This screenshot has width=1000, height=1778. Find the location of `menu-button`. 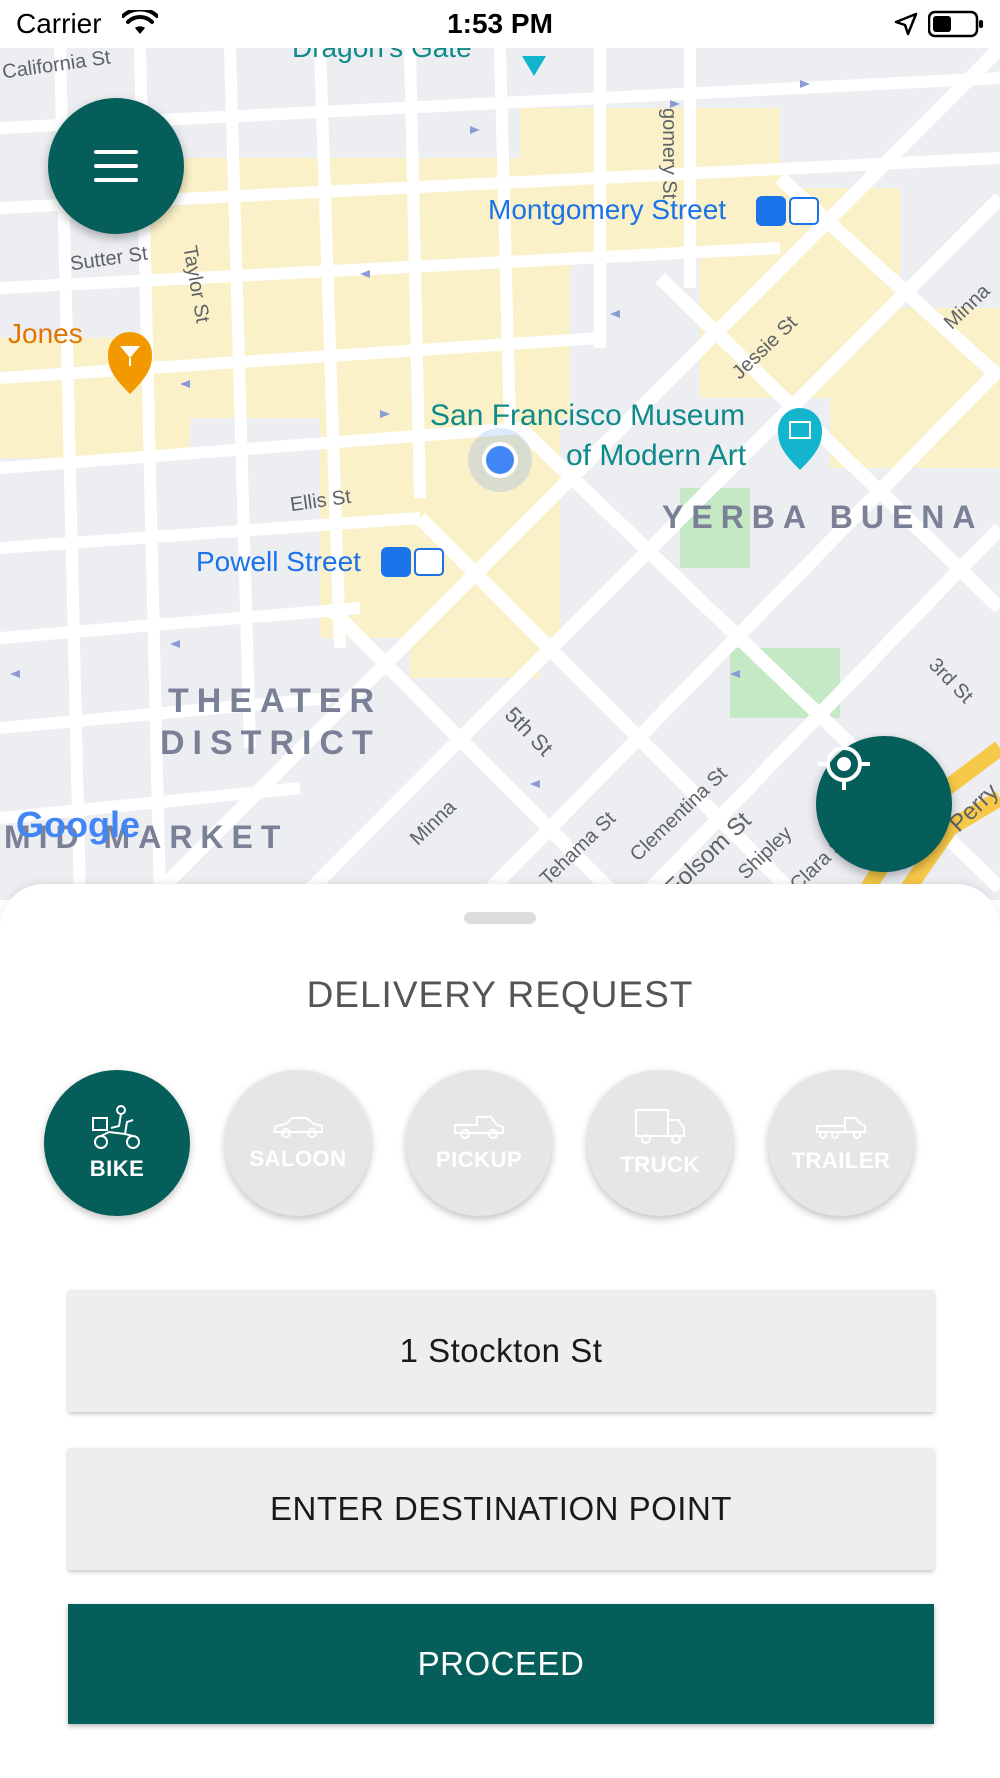

menu-button is located at coordinates (116, 166).